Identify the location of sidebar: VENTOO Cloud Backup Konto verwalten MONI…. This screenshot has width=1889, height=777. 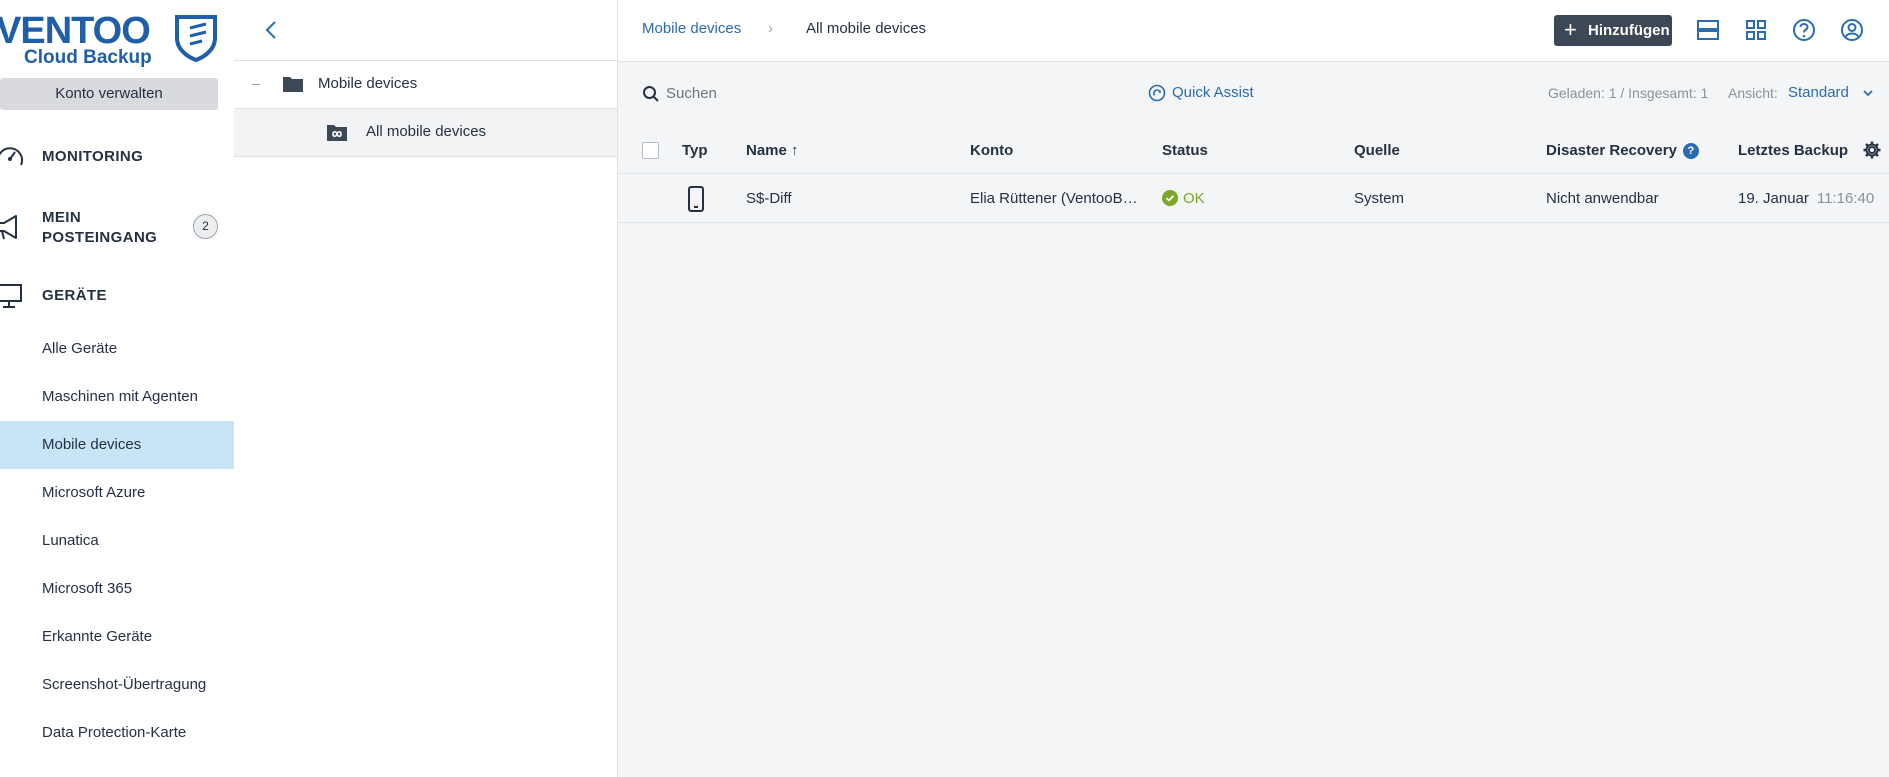
(117, 388).